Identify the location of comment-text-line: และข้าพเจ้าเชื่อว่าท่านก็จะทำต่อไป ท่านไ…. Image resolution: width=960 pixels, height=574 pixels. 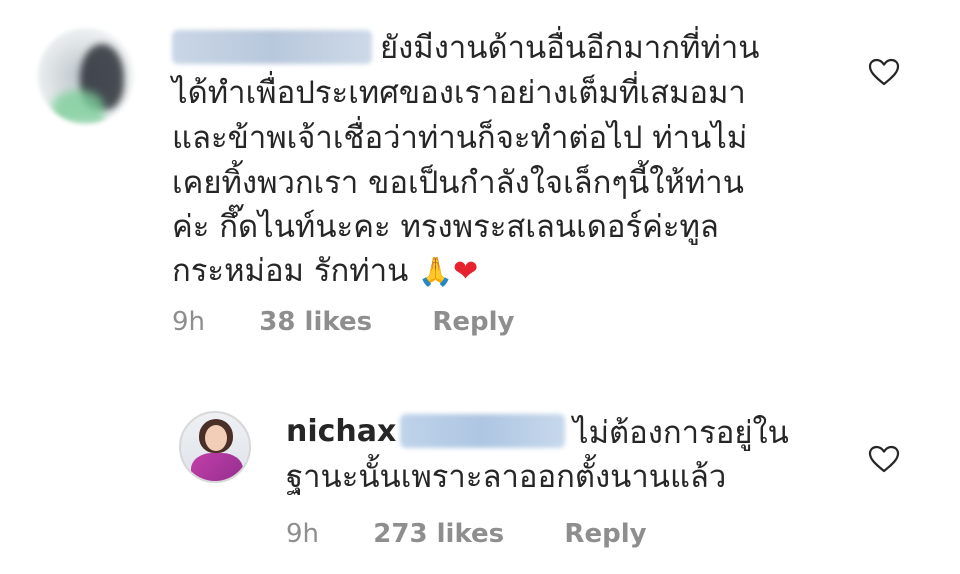
(460, 138).